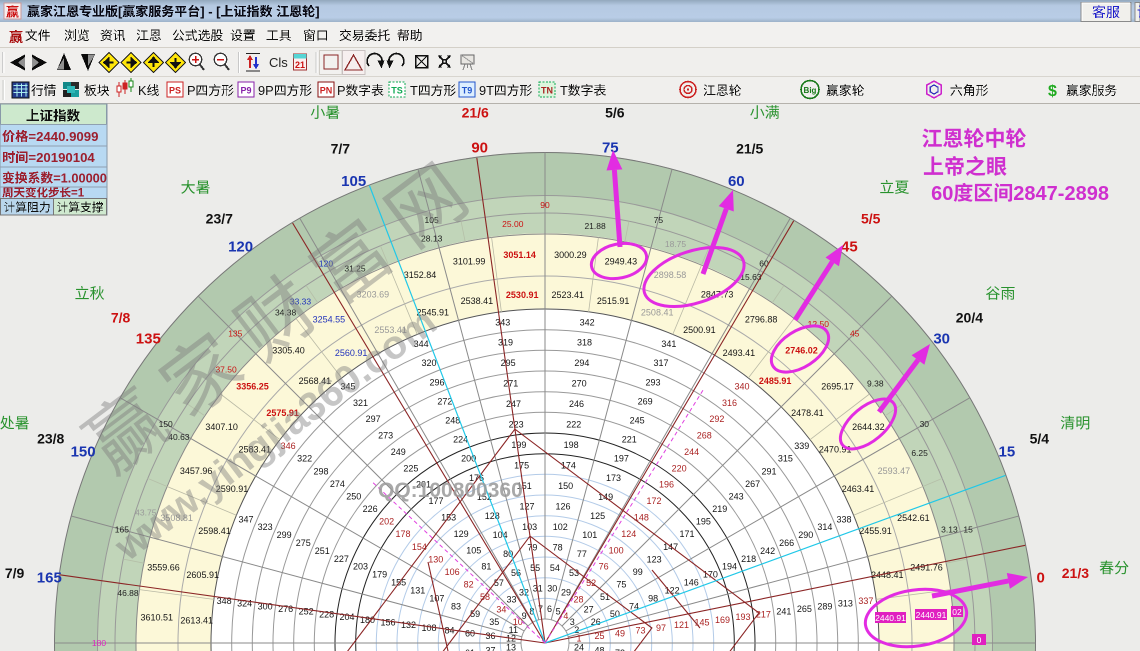 Image resolution: width=1140 pixels, height=651 pixels. I want to click on svg-text: 102, so click(560, 527).